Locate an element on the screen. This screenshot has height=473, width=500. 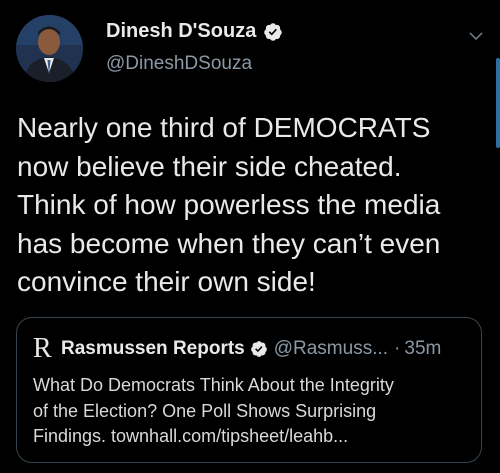
author-name-row: Dinesh D'Souza is located at coordinates (194, 31).